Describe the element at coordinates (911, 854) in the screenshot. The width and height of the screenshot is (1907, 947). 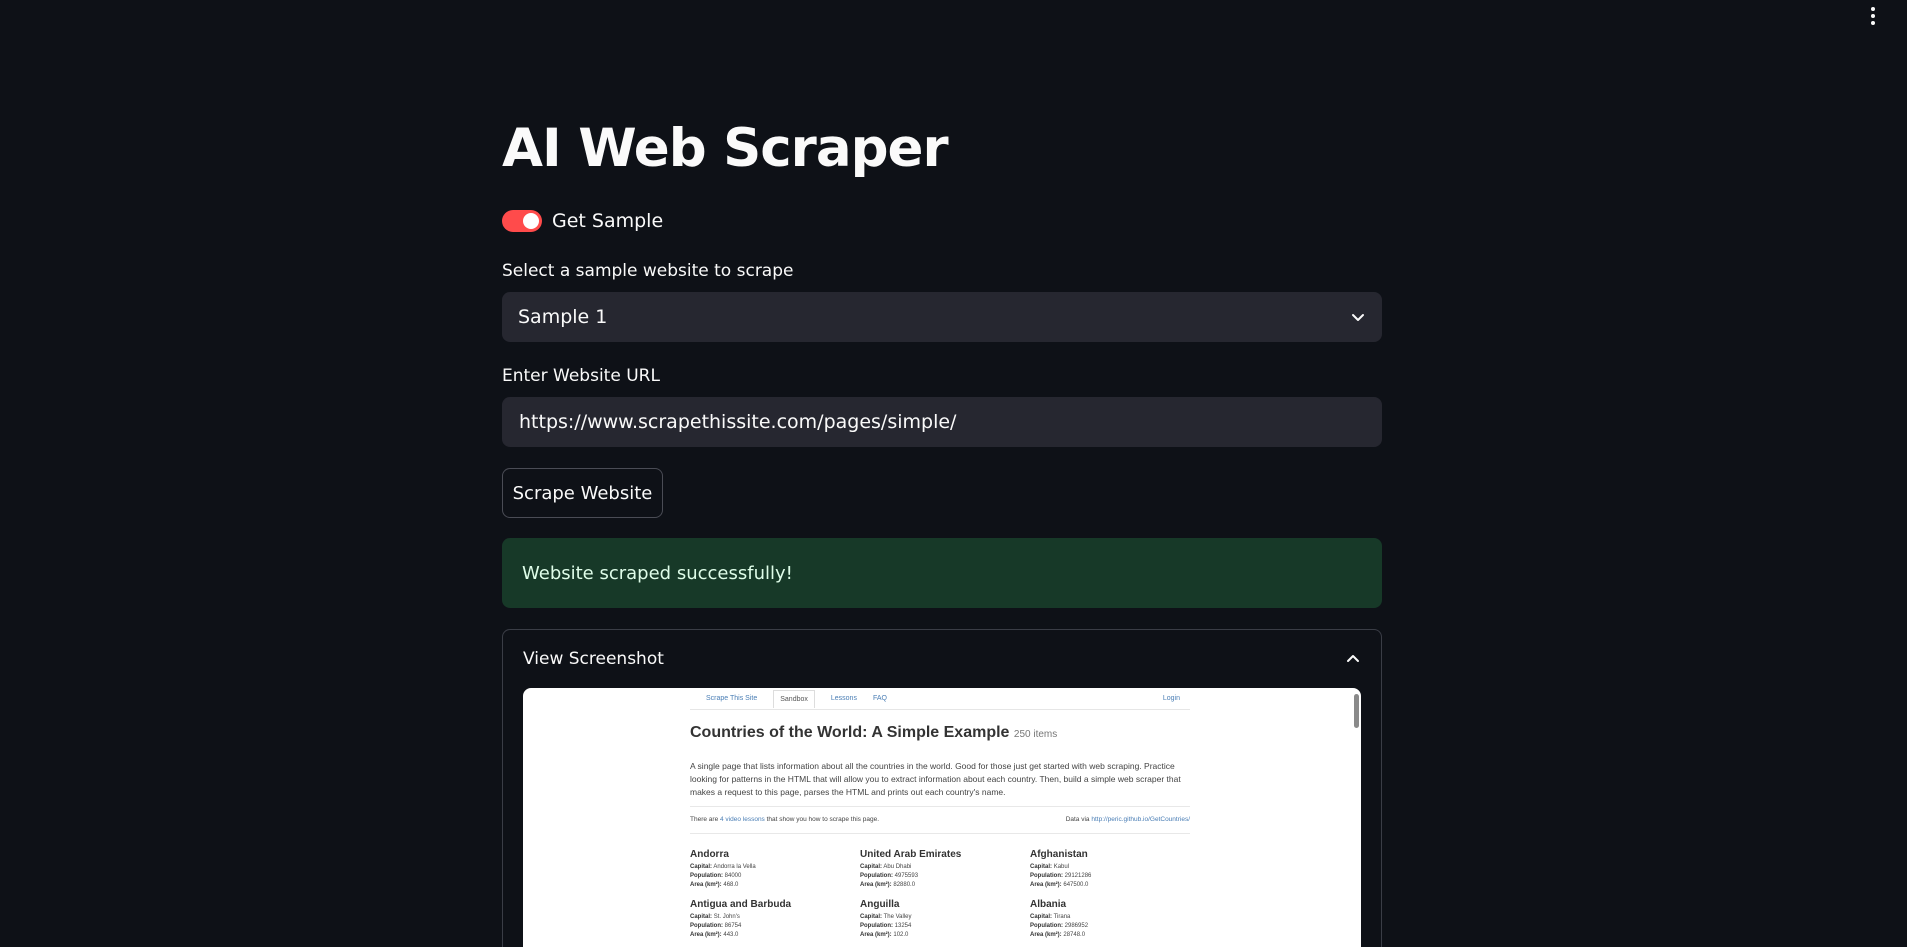
I see `country-name: United Arab Emirates` at that location.